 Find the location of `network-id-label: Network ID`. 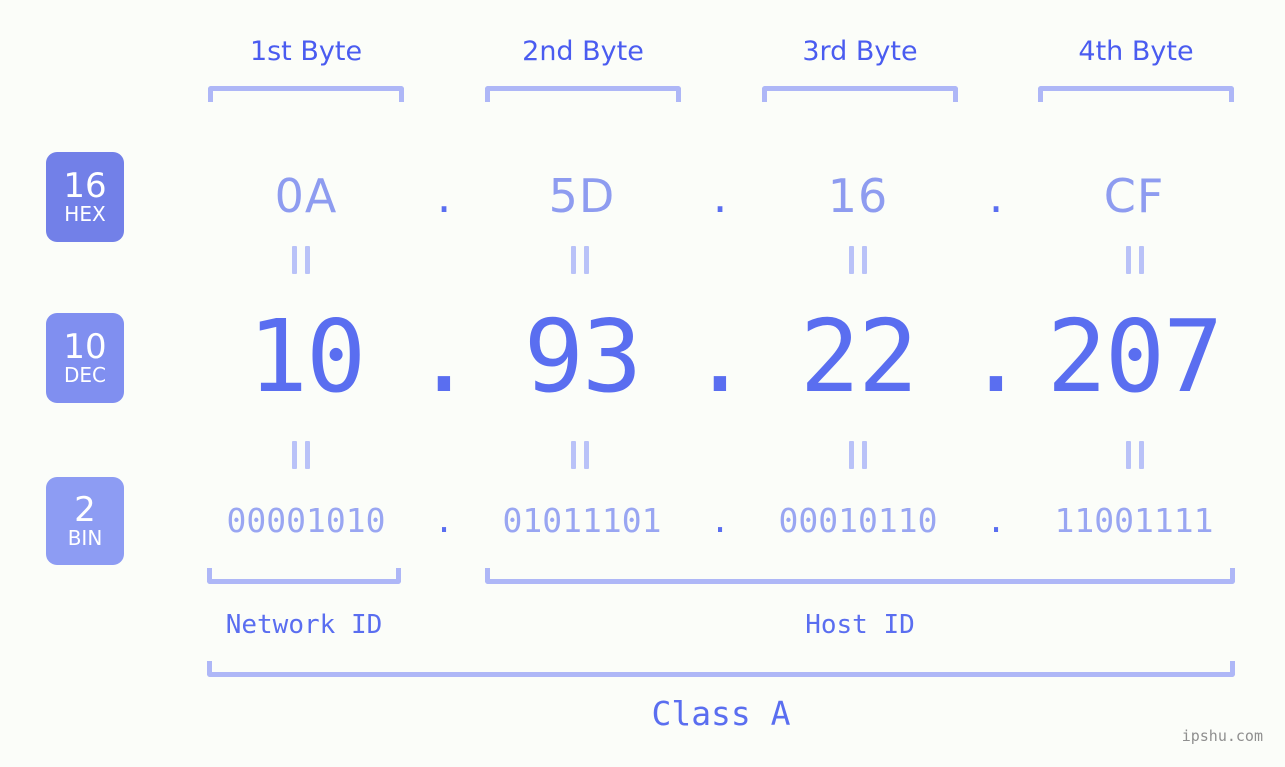

network-id-label: Network ID is located at coordinates (304, 625).